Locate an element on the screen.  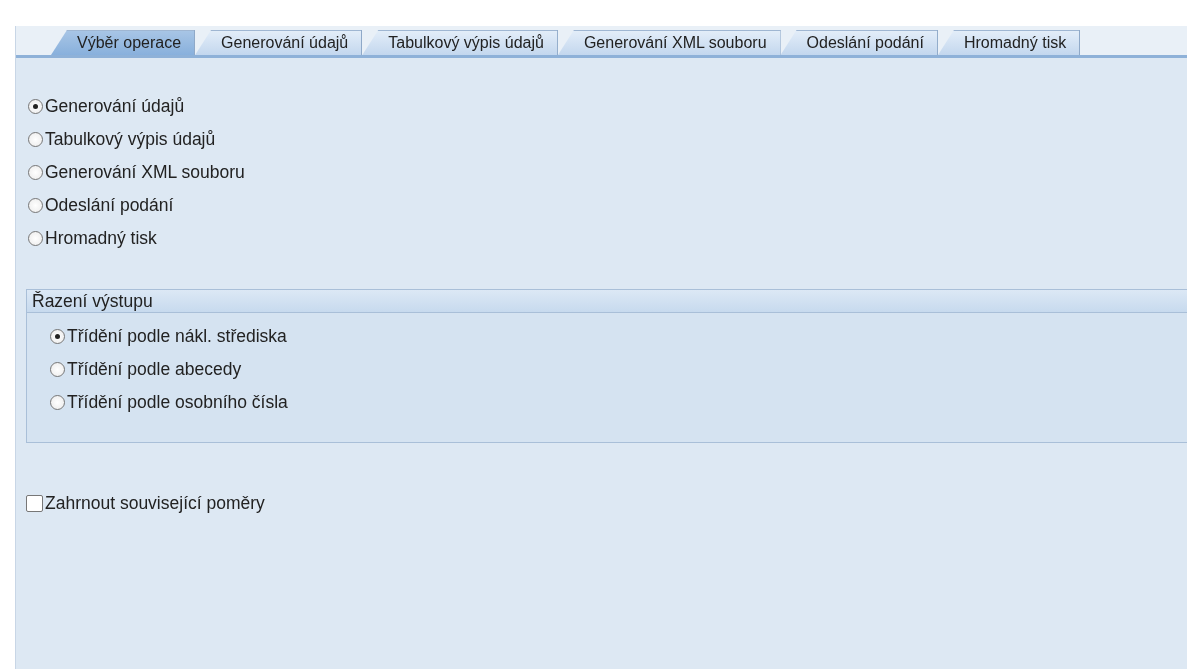
option-label: Tabulkový výpis údajů is located at coordinates (130, 139).